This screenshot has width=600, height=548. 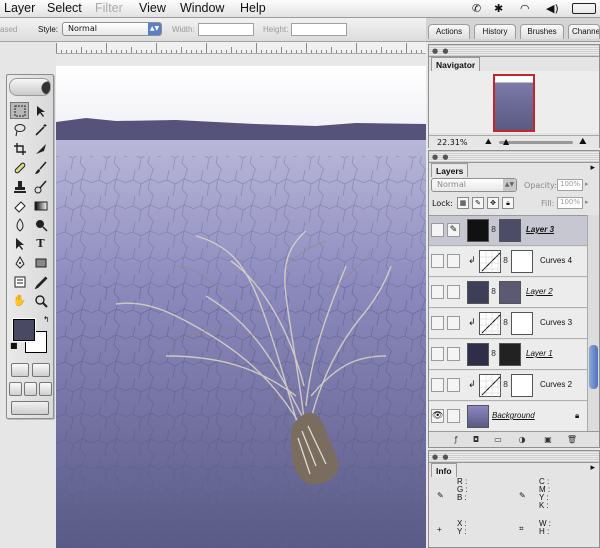 I want to click on zoom-in-icon: ⛰, so click(x=583, y=142).